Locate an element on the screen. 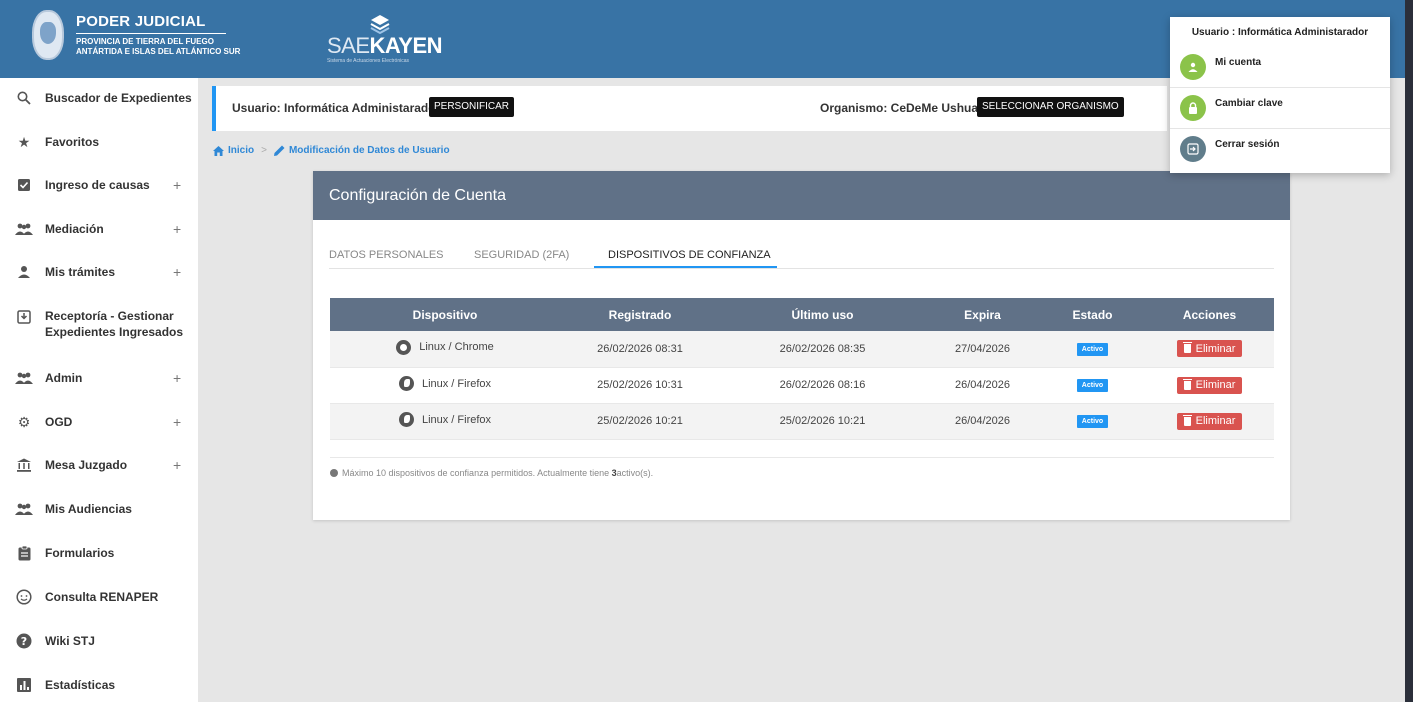 Image resolution: width=1413 pixels, height=702 pixels. sidebar-item-mesa-juzgado: Mesa Juzgado + is located at coordinates (99, 465).